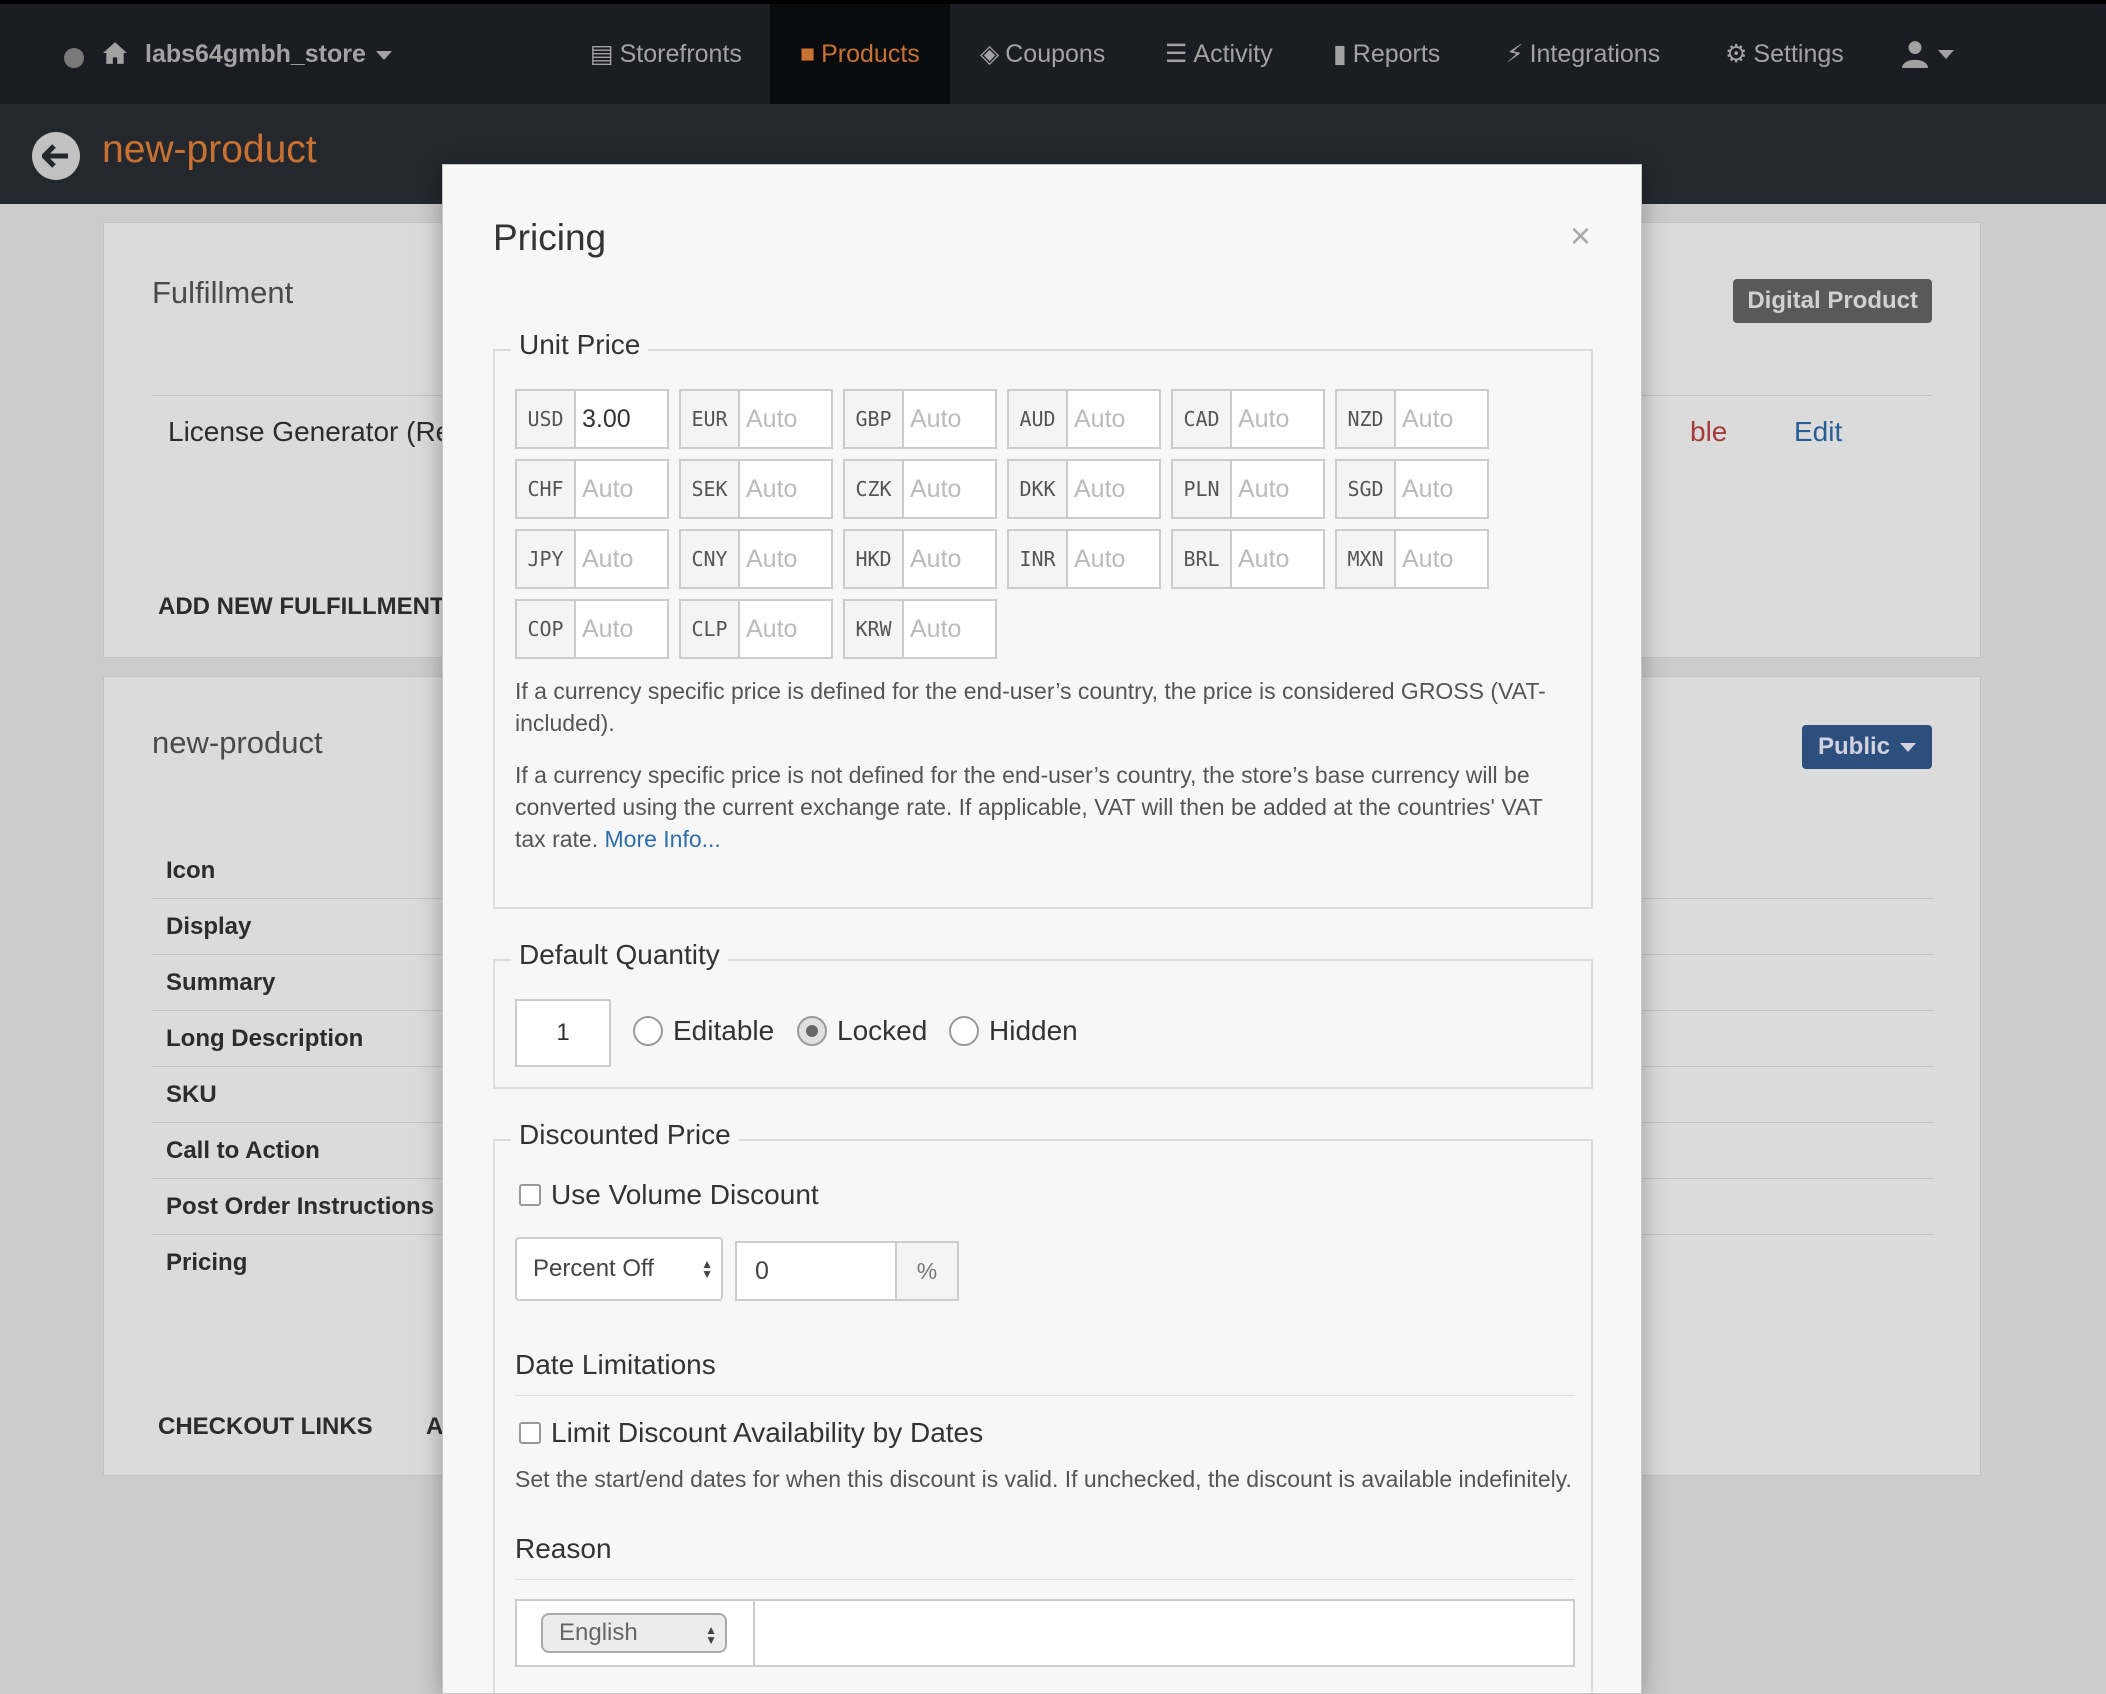  I want to click on currency-field-jpy: JPY, so click(592, 559).